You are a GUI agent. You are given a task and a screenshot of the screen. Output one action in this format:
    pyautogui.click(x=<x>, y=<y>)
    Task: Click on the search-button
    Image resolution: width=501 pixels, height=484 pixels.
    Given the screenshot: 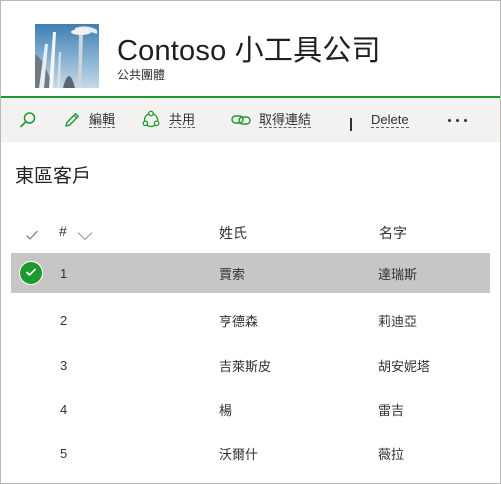 What is the action you would take?
    pyautogui.click(x=28, y=120)
    